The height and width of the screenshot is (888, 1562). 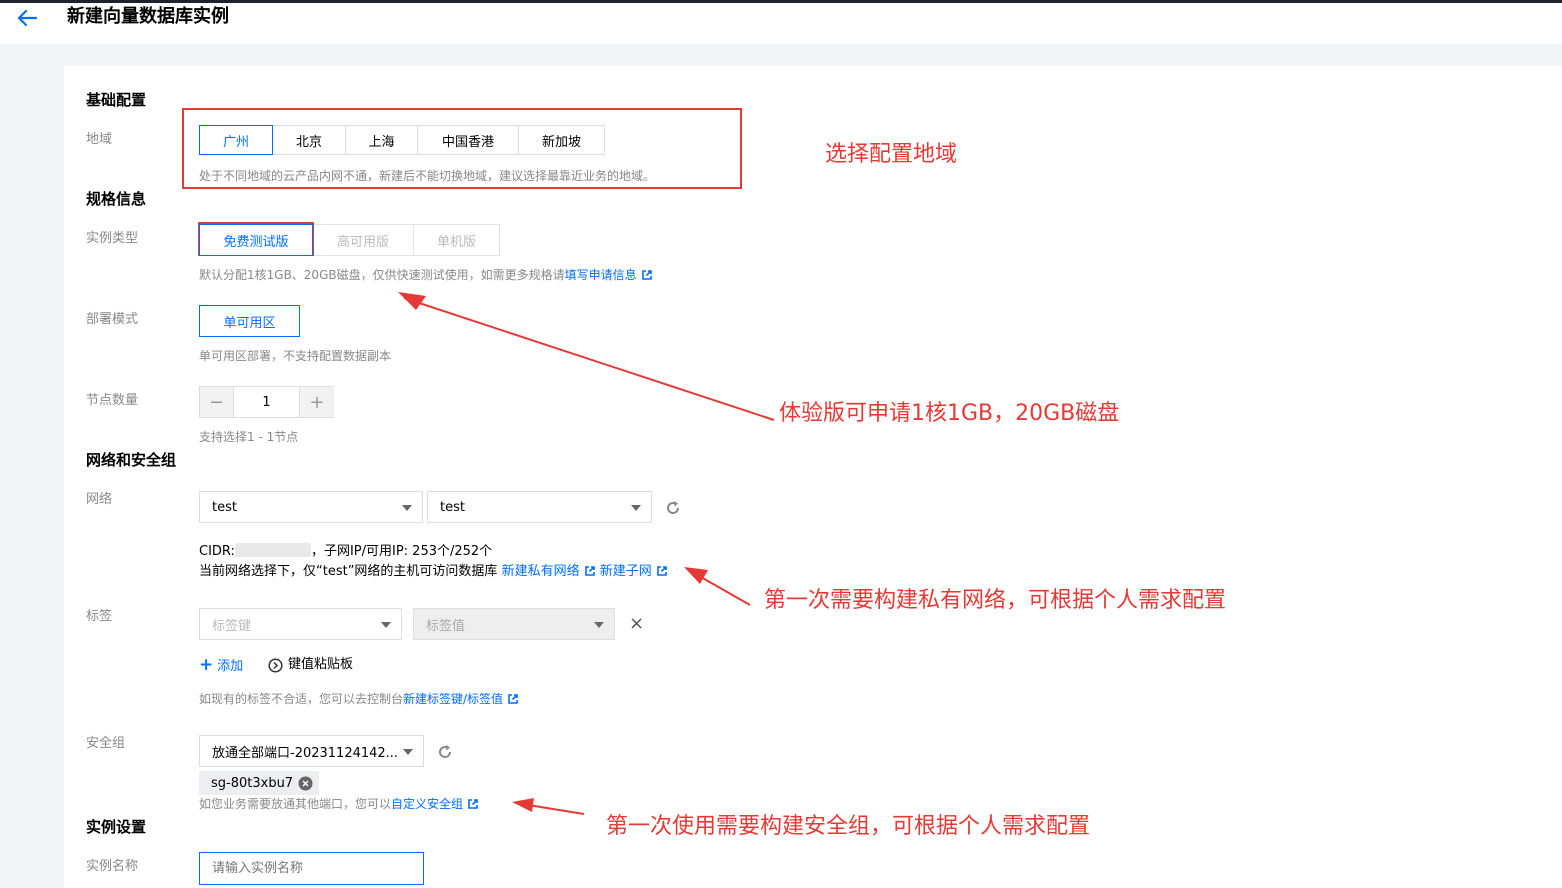 I want to click on subnet-select: test, so click(x=539, y=507).